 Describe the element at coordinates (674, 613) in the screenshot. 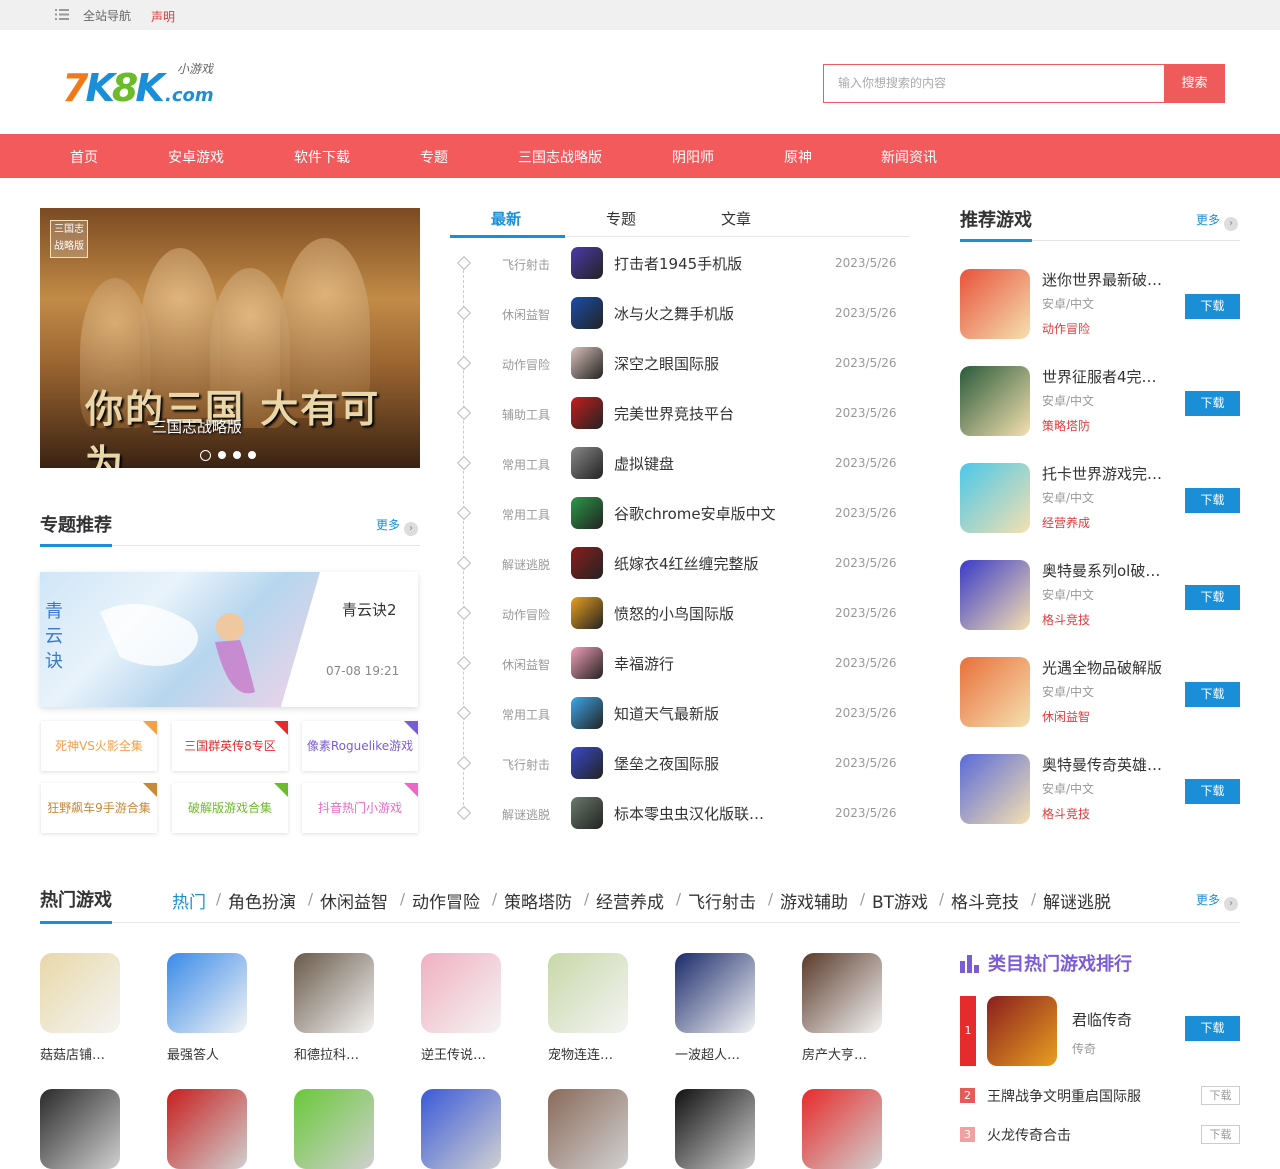

I see `news-title: 愤怒的小鸟国际版` at that location.